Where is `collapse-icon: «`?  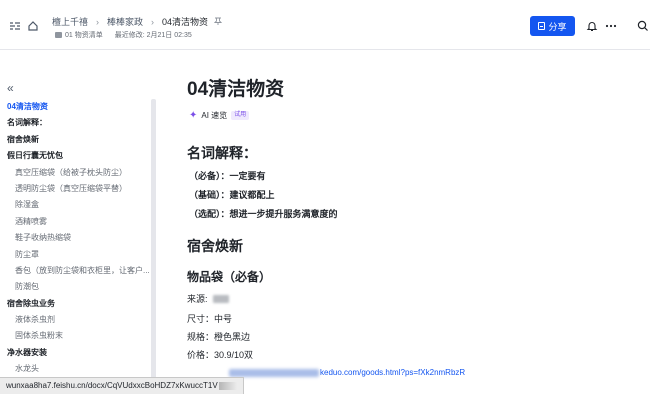
collapse-icon: « is located at coordinates (10, 88).